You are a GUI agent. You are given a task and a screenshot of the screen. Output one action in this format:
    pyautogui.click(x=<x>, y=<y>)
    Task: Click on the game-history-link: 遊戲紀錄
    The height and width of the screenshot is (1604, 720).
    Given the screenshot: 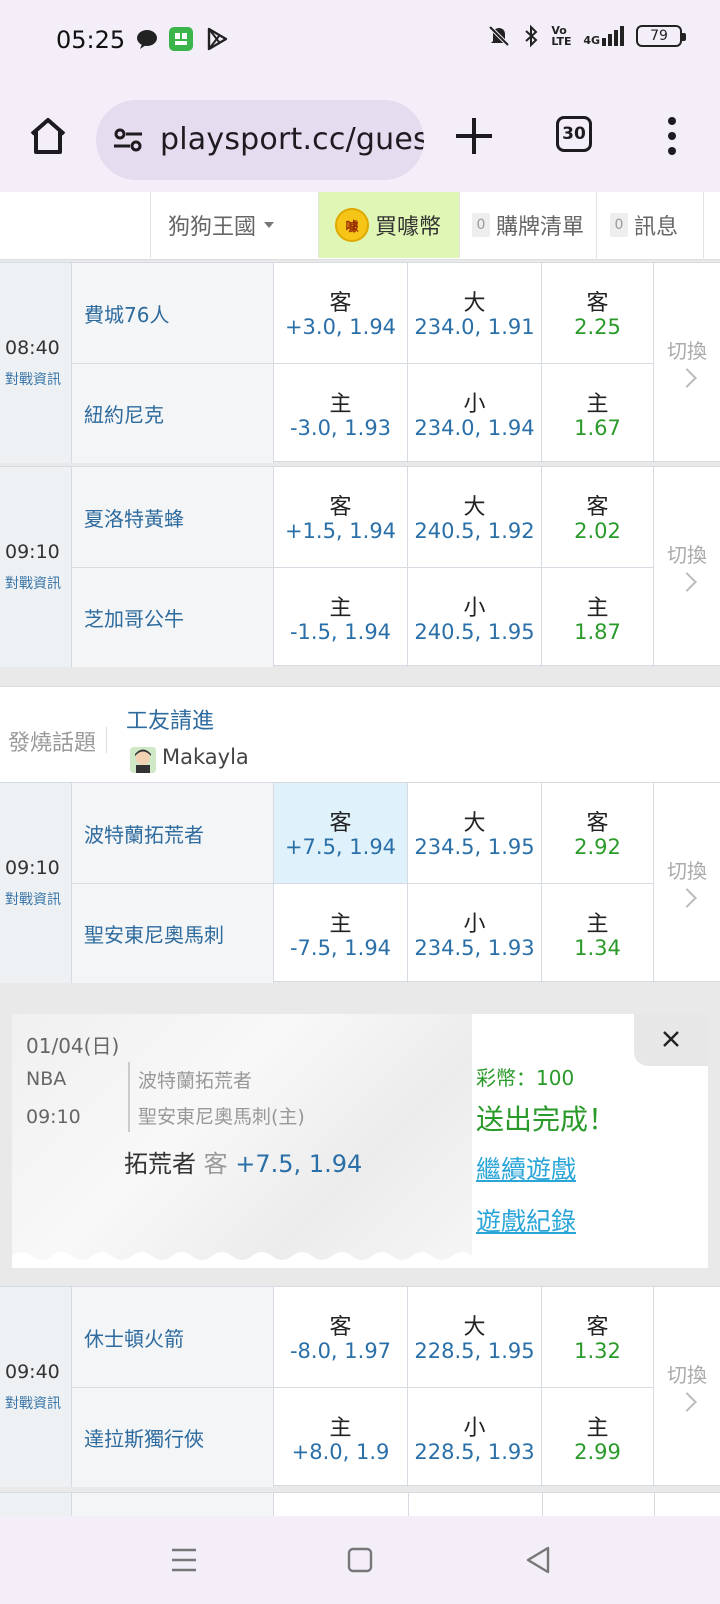 What is the action you would take?
    pyautogui.click(x=526, y=1220)
    